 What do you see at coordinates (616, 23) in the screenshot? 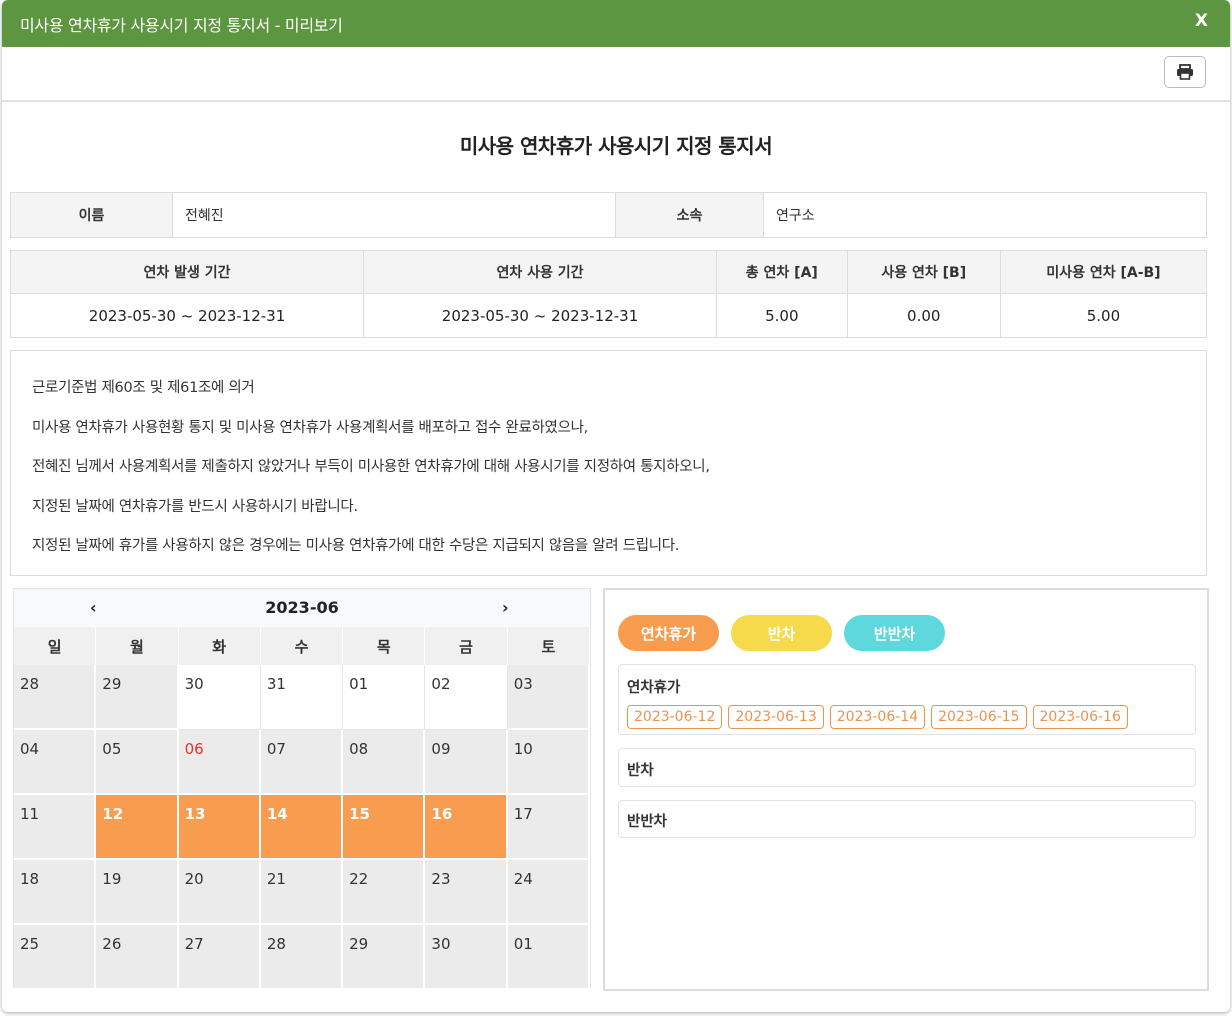
I see `modal-titlebar: 미사용 연차휴가 사용시기 지정 통지서 - 미리보기 X` at bounding box center [616, 23].